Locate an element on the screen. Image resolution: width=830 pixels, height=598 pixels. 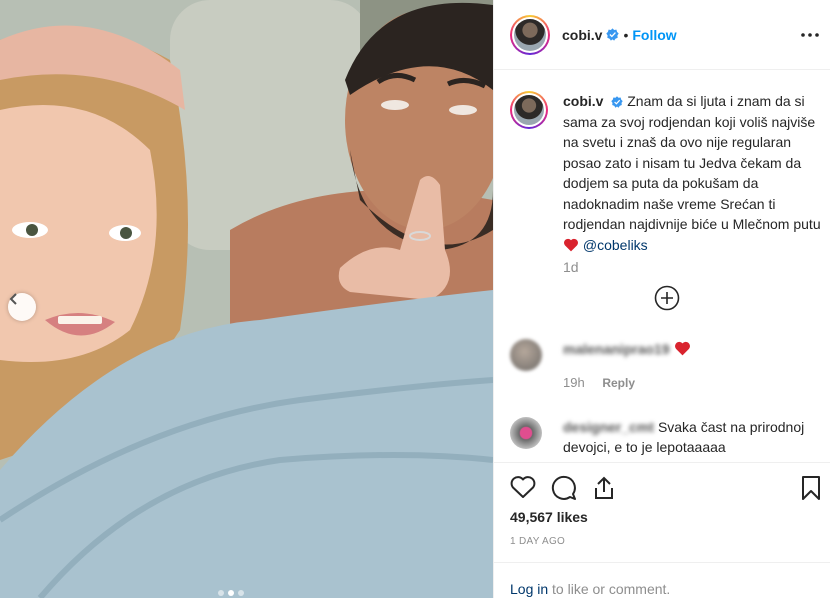
login-footer: Log in to like or comment. is located at coordinates (662, 580).